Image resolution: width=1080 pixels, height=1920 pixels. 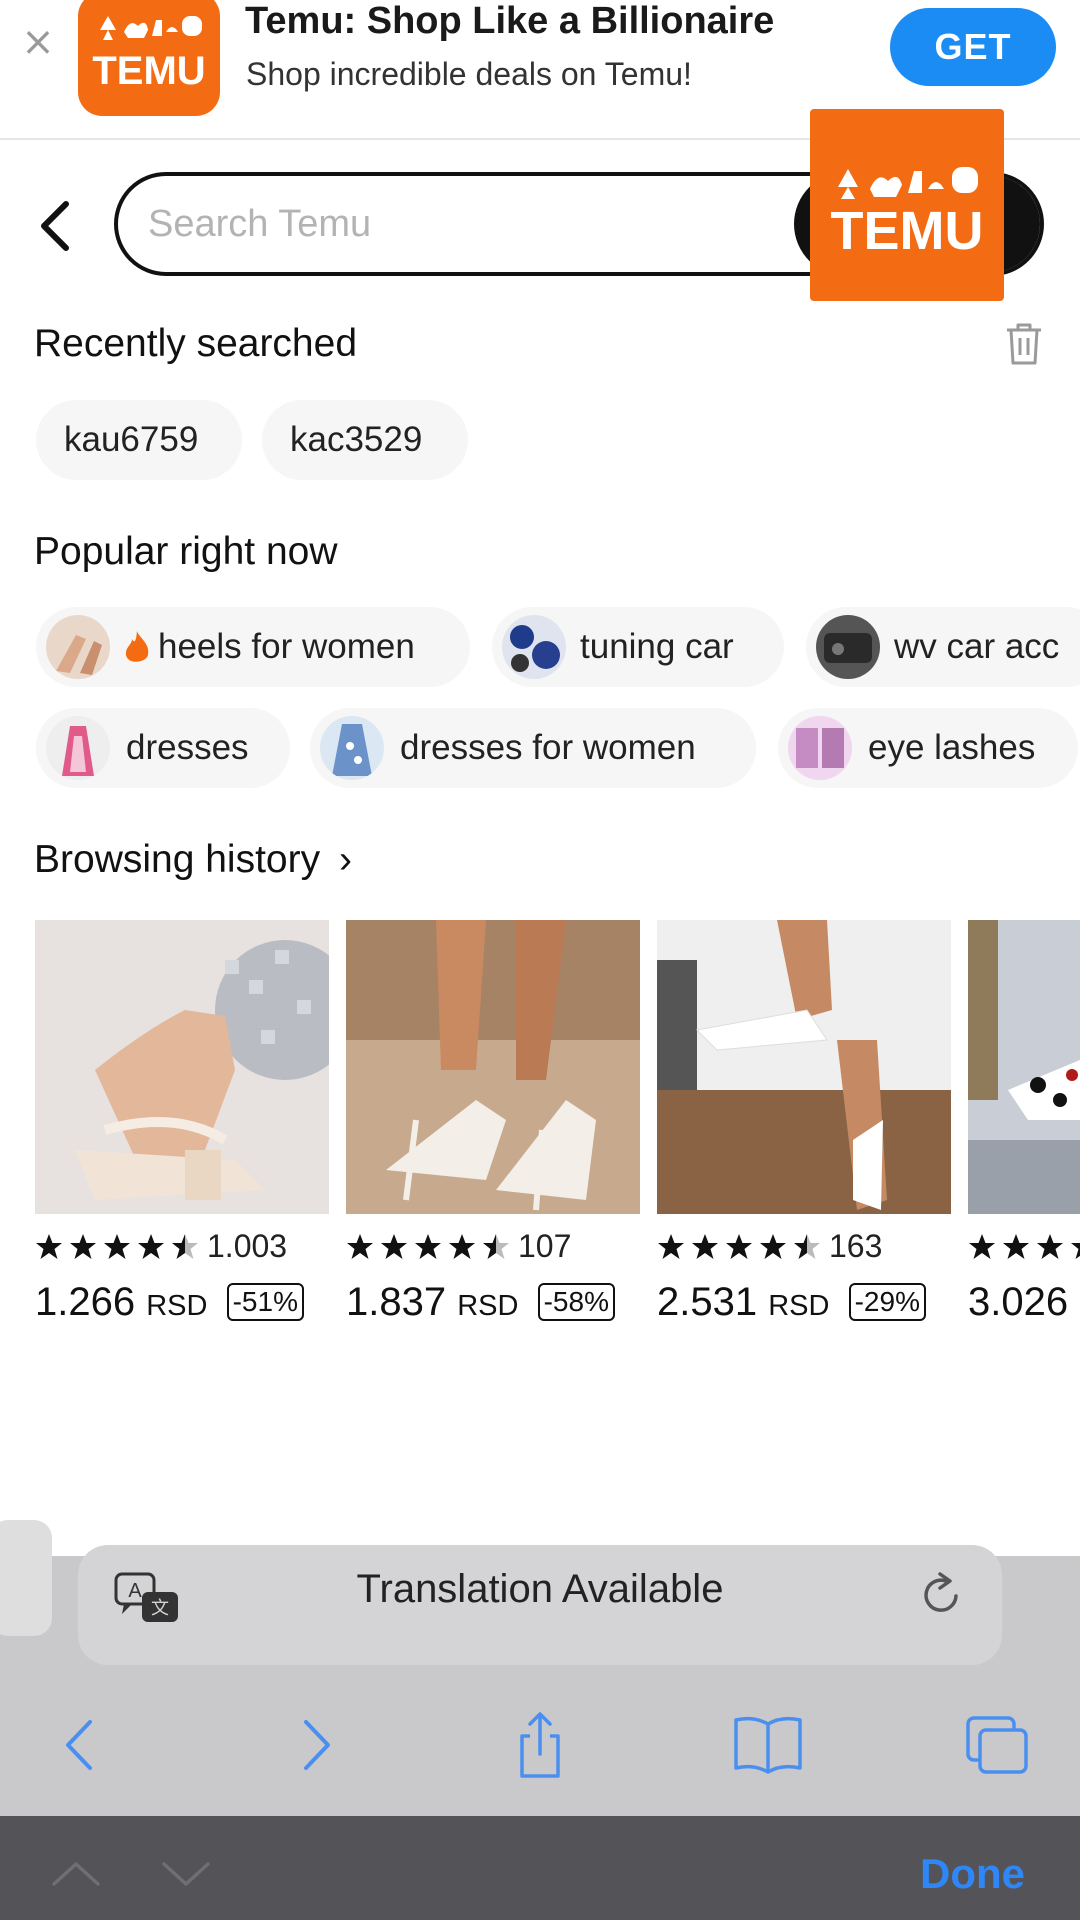 I want to click on product-price: 2.531 RSD -29%, so click(x=791, y=1302).